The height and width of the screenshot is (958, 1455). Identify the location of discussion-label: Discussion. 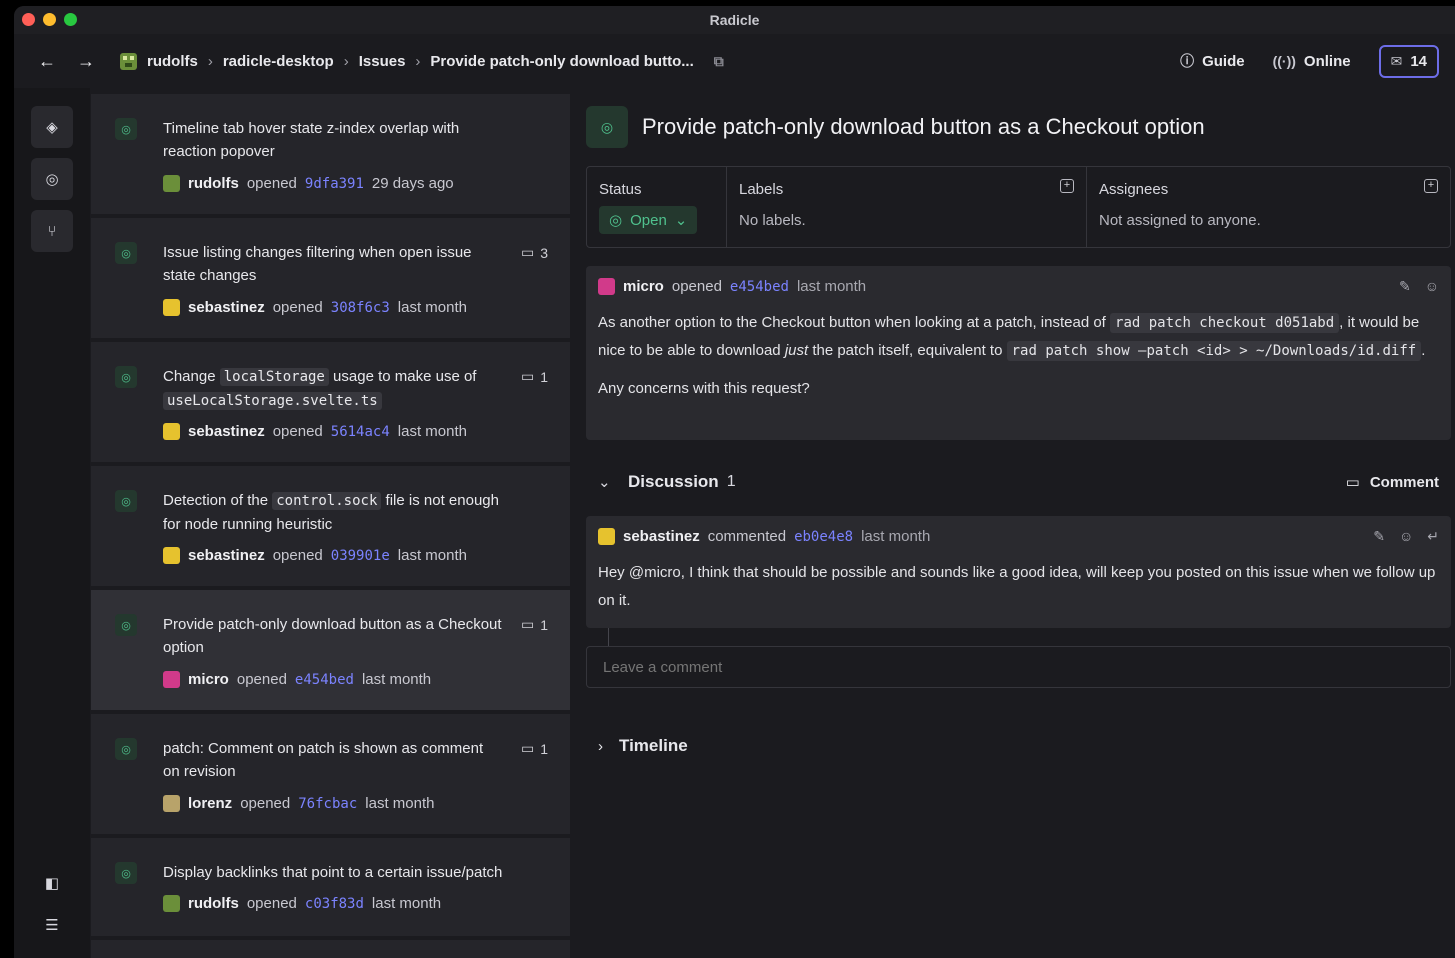
(673, 481).